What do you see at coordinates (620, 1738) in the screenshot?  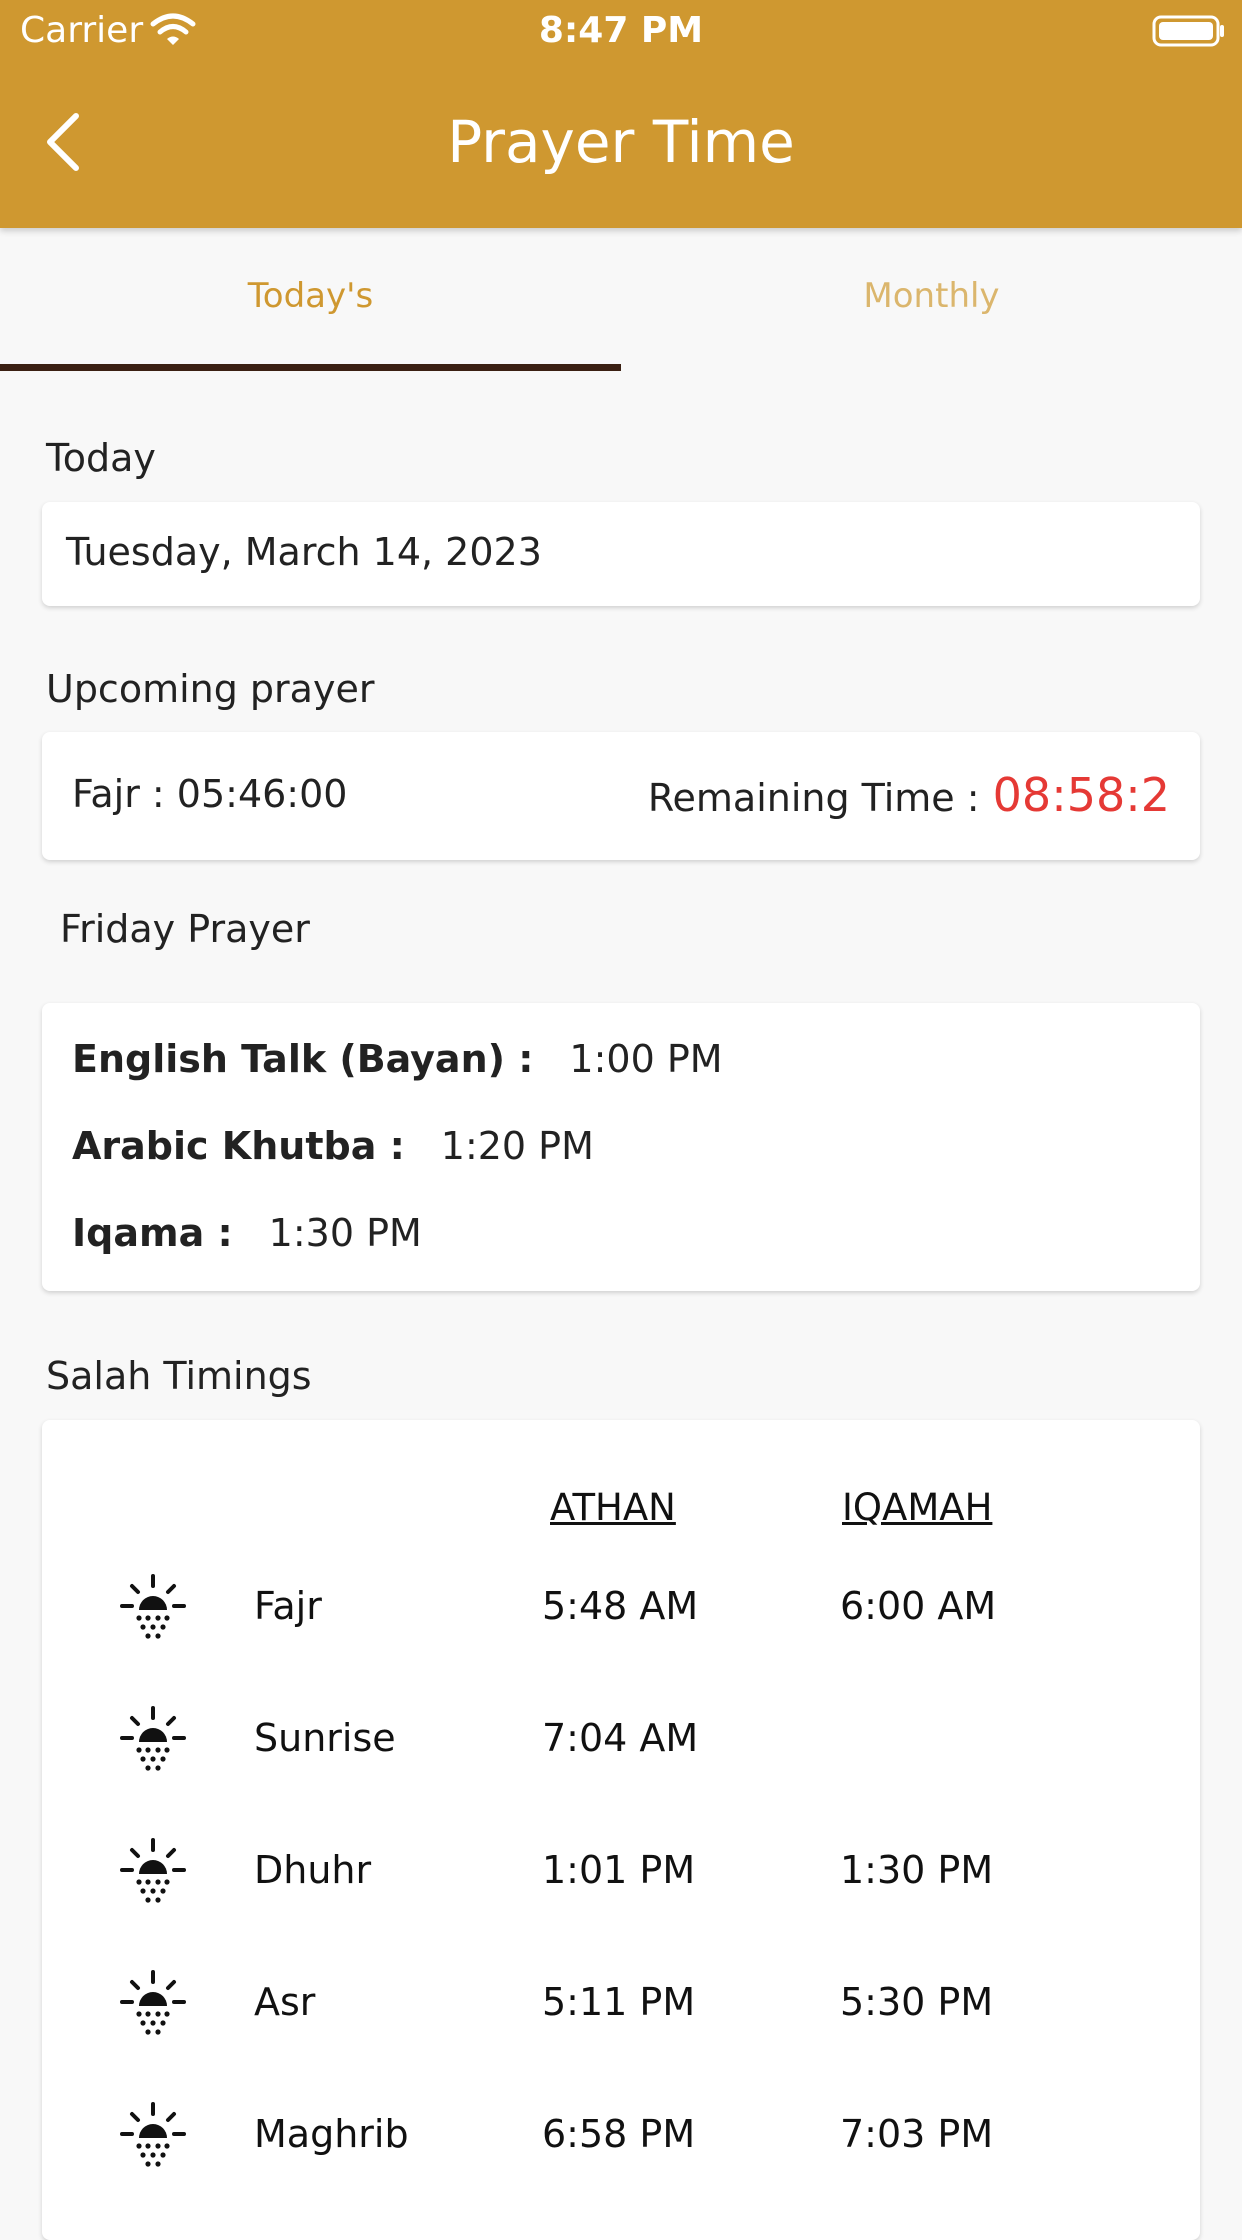 I see `athan-time: 7:04 AM` at bounding box center [620, 1738].